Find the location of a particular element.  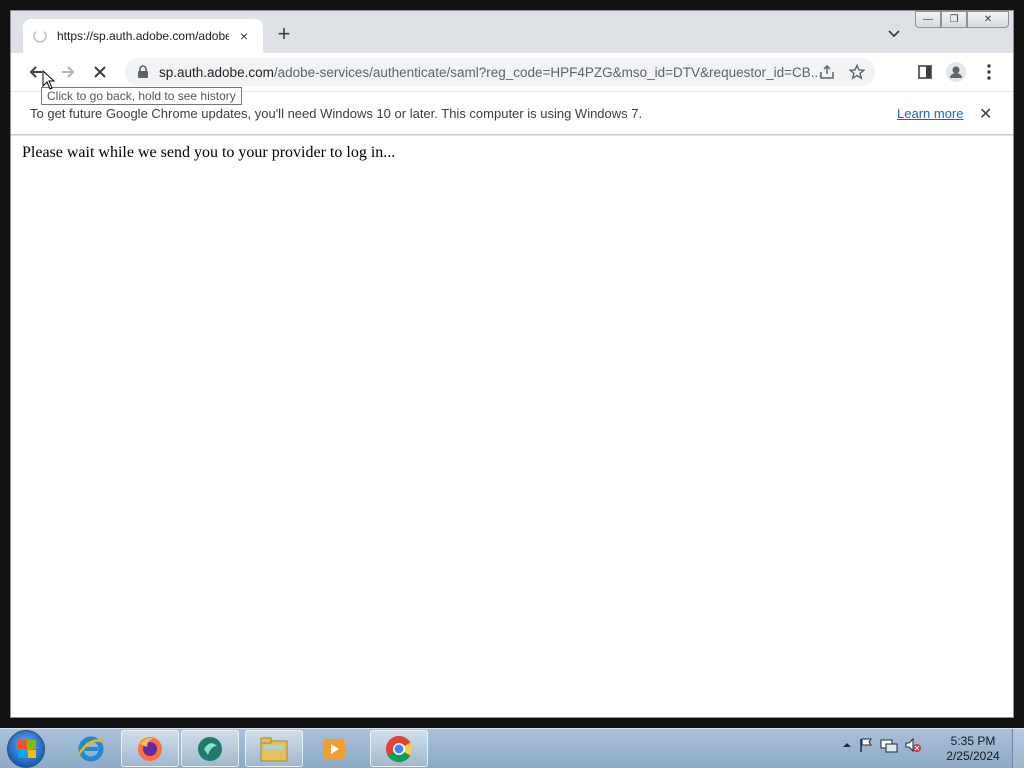

firefox-icon is located at coordinates (150, 748).